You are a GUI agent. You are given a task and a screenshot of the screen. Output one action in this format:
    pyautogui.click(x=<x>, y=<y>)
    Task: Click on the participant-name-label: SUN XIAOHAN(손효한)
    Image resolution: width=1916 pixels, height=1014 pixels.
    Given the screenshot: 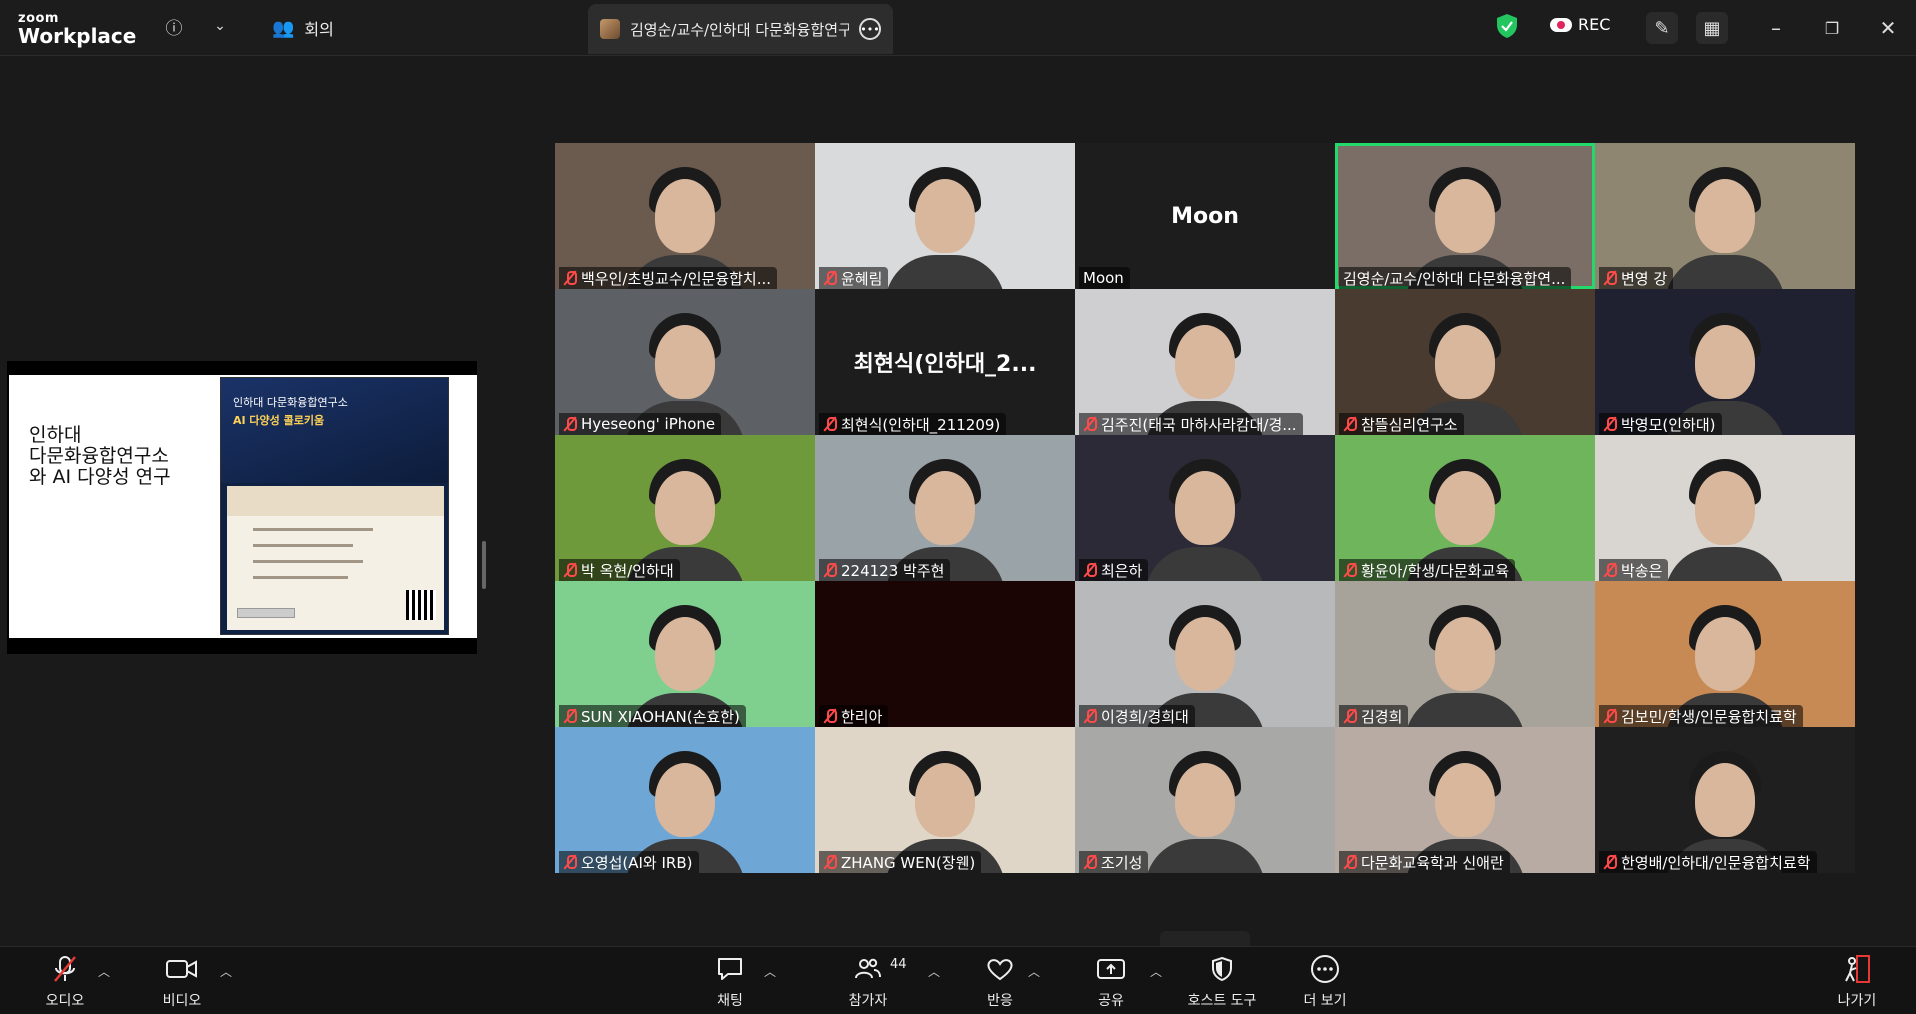 What is the action you would take?
    pyautogui.click(x=652, y=716)
    